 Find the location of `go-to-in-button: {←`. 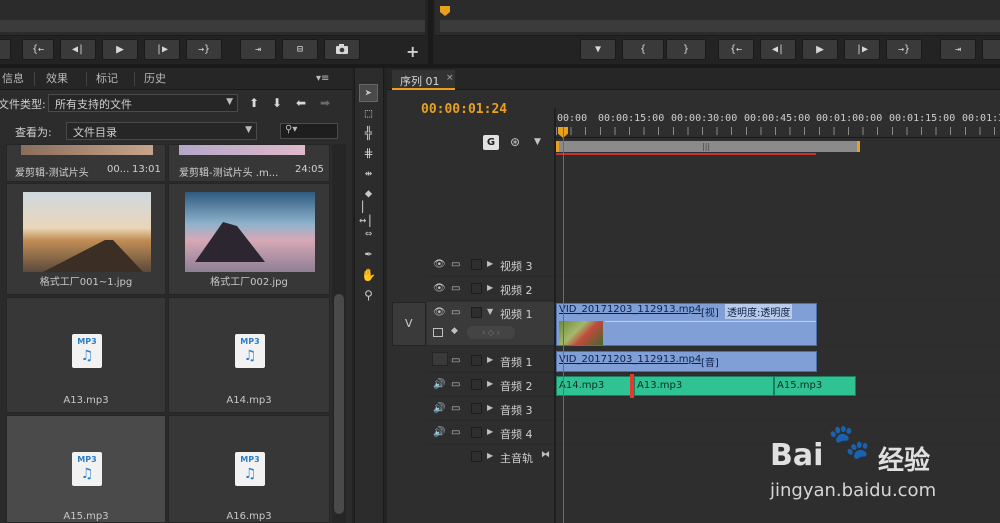

go-to-in-button: {← is located at coordinates (38, 49).